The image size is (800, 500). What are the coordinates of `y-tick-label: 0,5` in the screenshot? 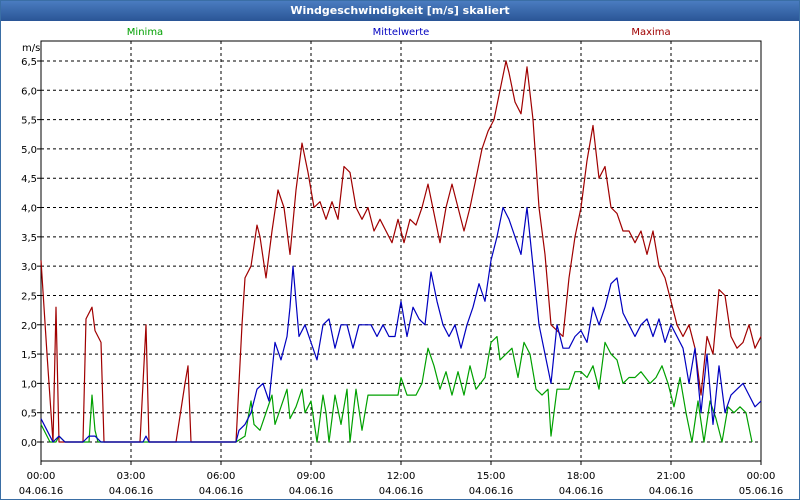 It's located at (29, 414).